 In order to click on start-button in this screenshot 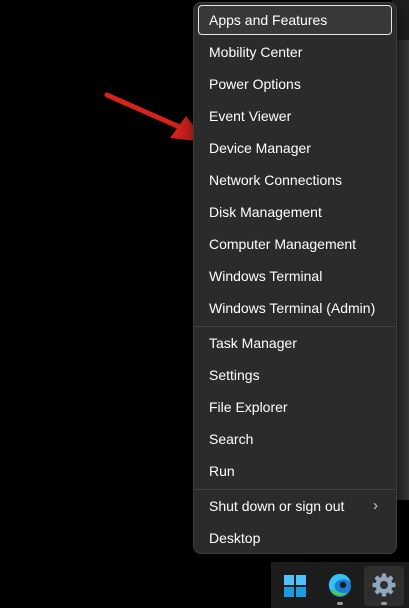, I will do `click(295, 586)`.